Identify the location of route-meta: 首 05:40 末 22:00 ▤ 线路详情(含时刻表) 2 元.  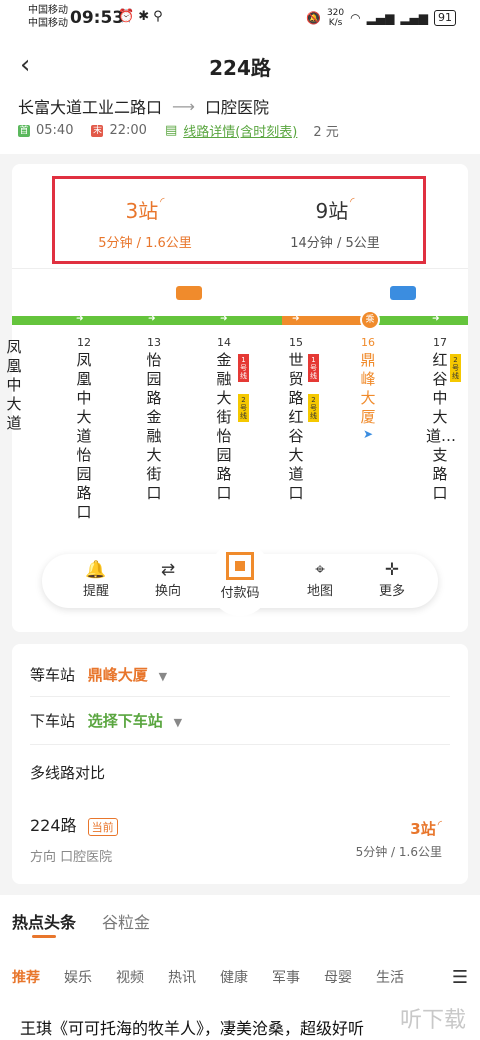
(178, 130).